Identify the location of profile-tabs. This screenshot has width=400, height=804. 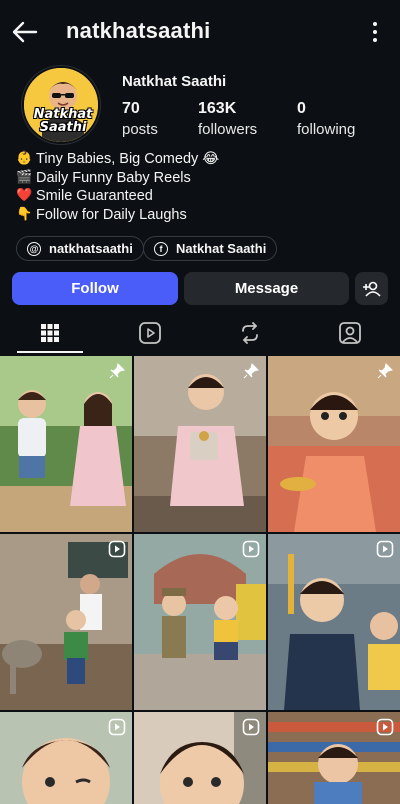
(200, 334).